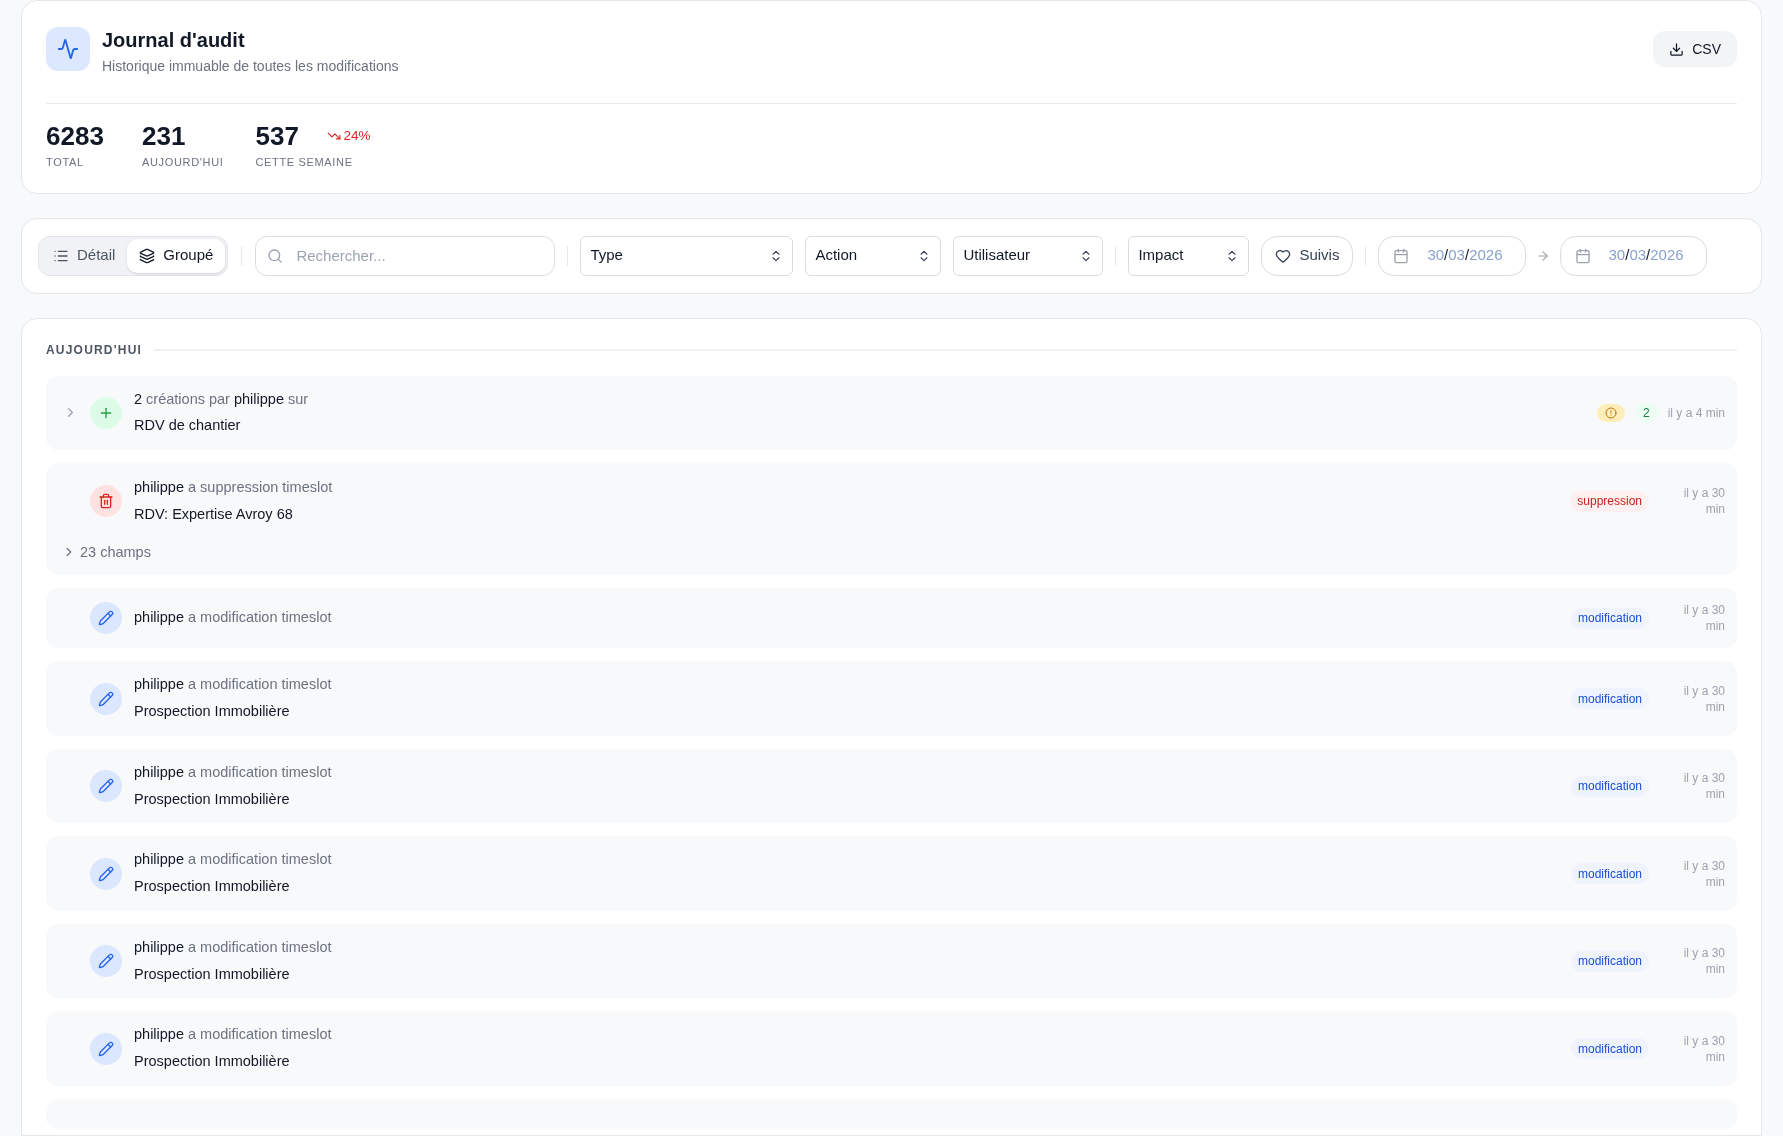 The width and height of the screenshot is (1783, 1136). I want to click on page-title: Journal d'audit, so click(174, 40).